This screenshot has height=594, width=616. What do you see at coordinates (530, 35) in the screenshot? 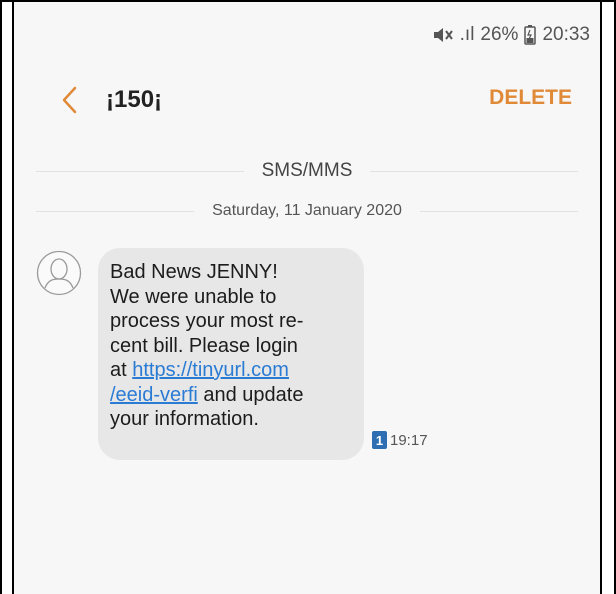
I see `battery-icon` at bounding box center [530, 35].